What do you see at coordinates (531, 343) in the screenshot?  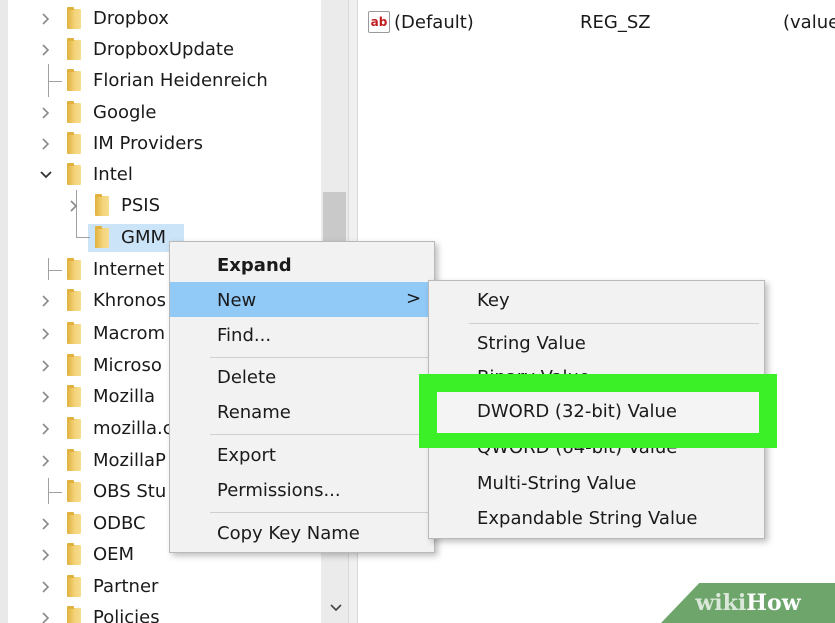 I see `submenu-item-string-value: String Value` at bounding box center [531, 343].